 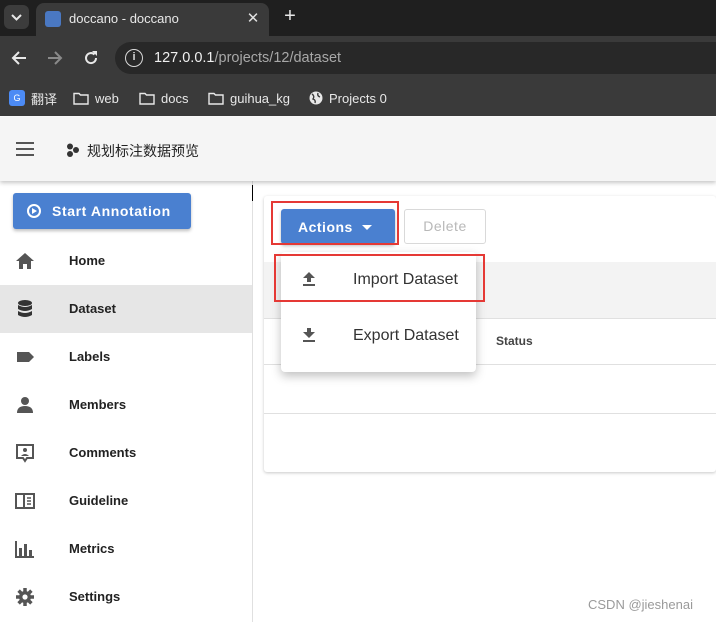 I want to click on sidebar-item-members: Members, so click(x=126, y=405).